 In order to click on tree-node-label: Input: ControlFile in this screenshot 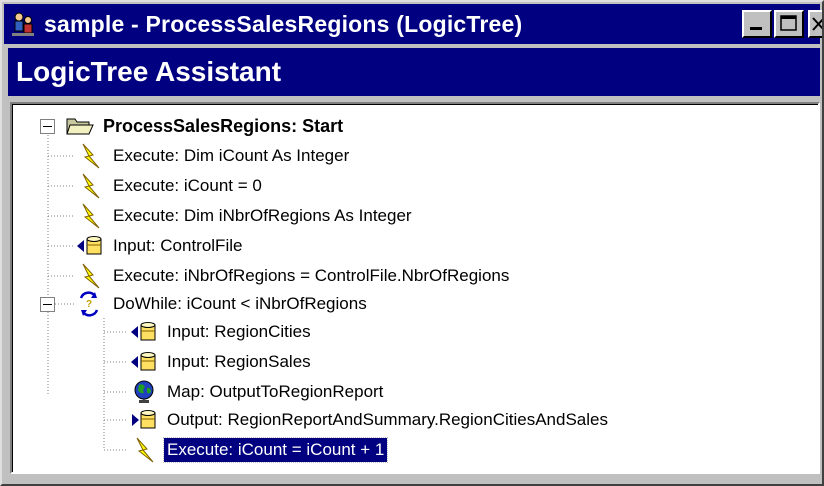, I will do `click(178, 245)`.